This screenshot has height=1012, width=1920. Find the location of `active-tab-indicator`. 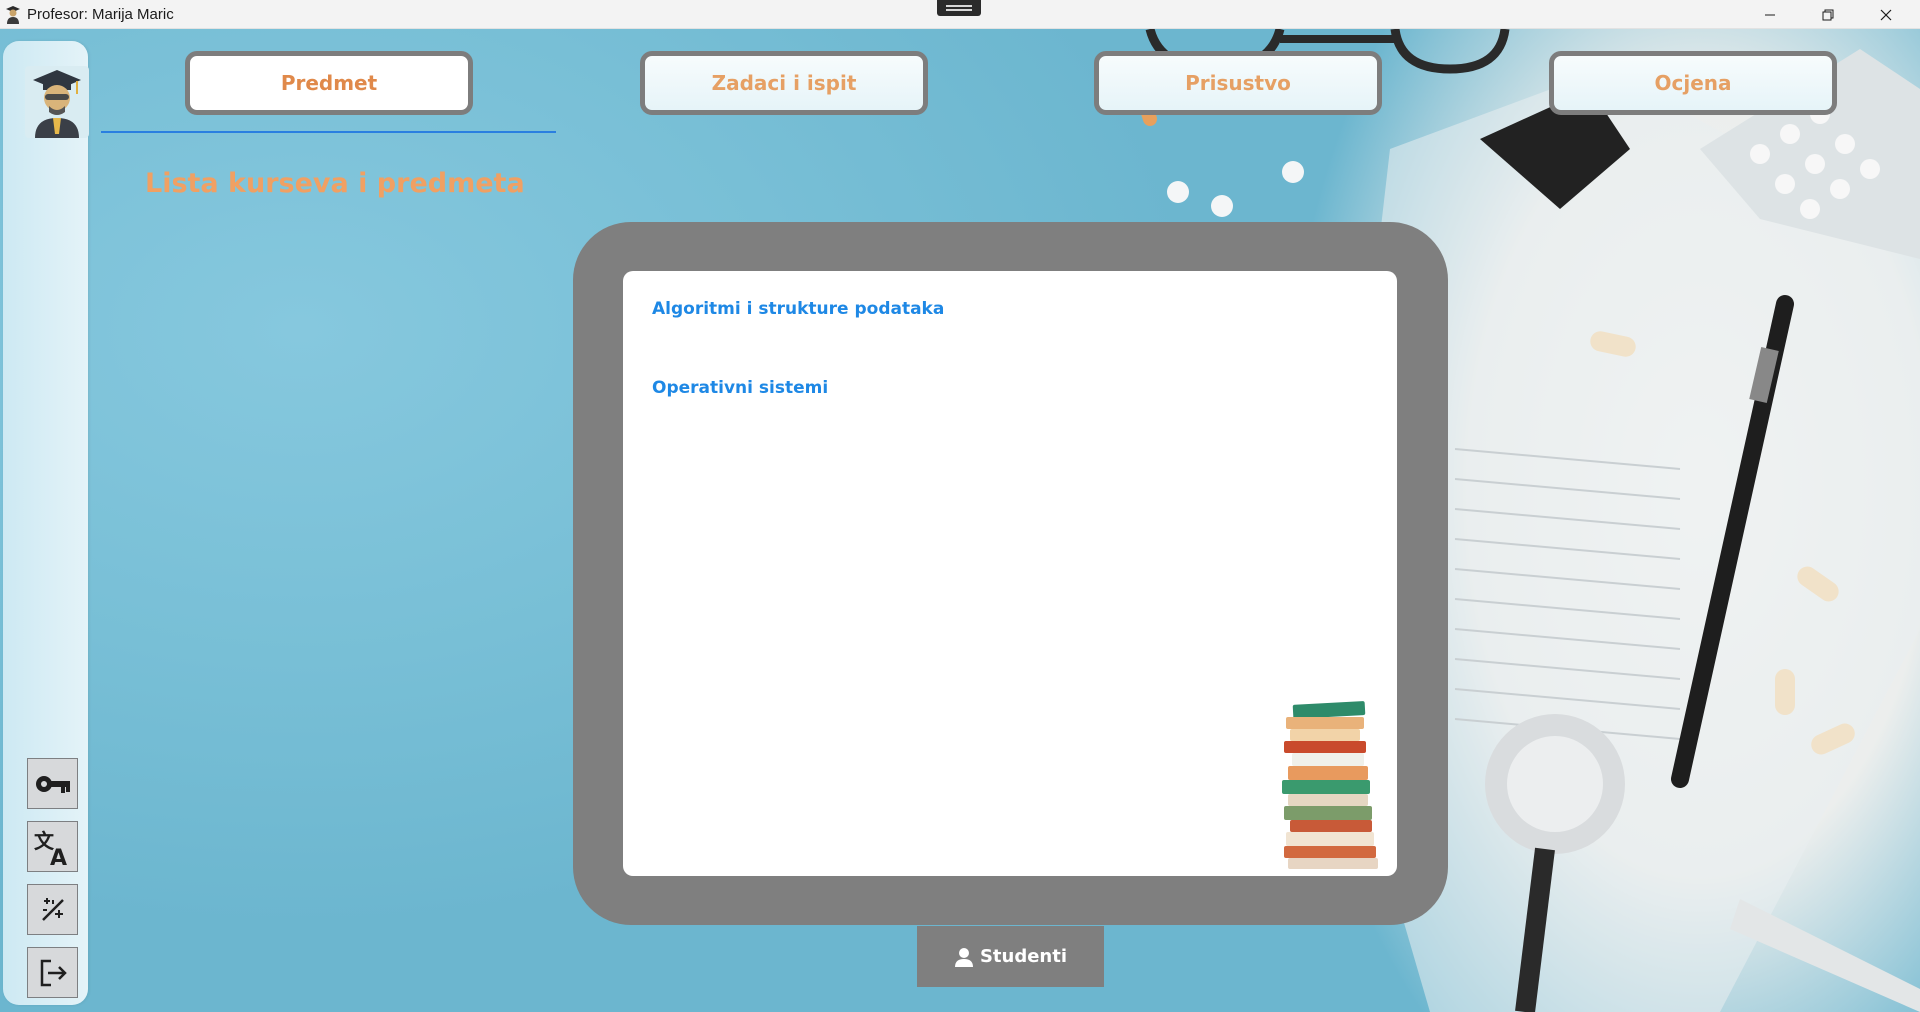

active-tab-indicator is located at coordinates (328, 132).